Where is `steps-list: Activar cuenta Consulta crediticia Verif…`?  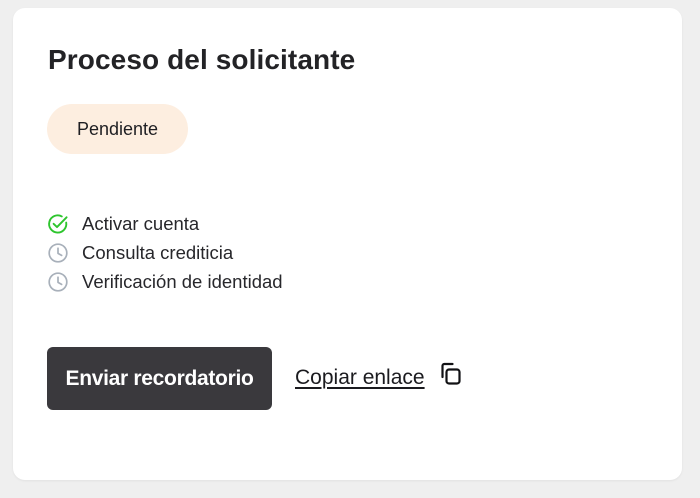 steps-list: Activar cuenta Consulta crediticia Verif… is located at coordinates (165, 252).